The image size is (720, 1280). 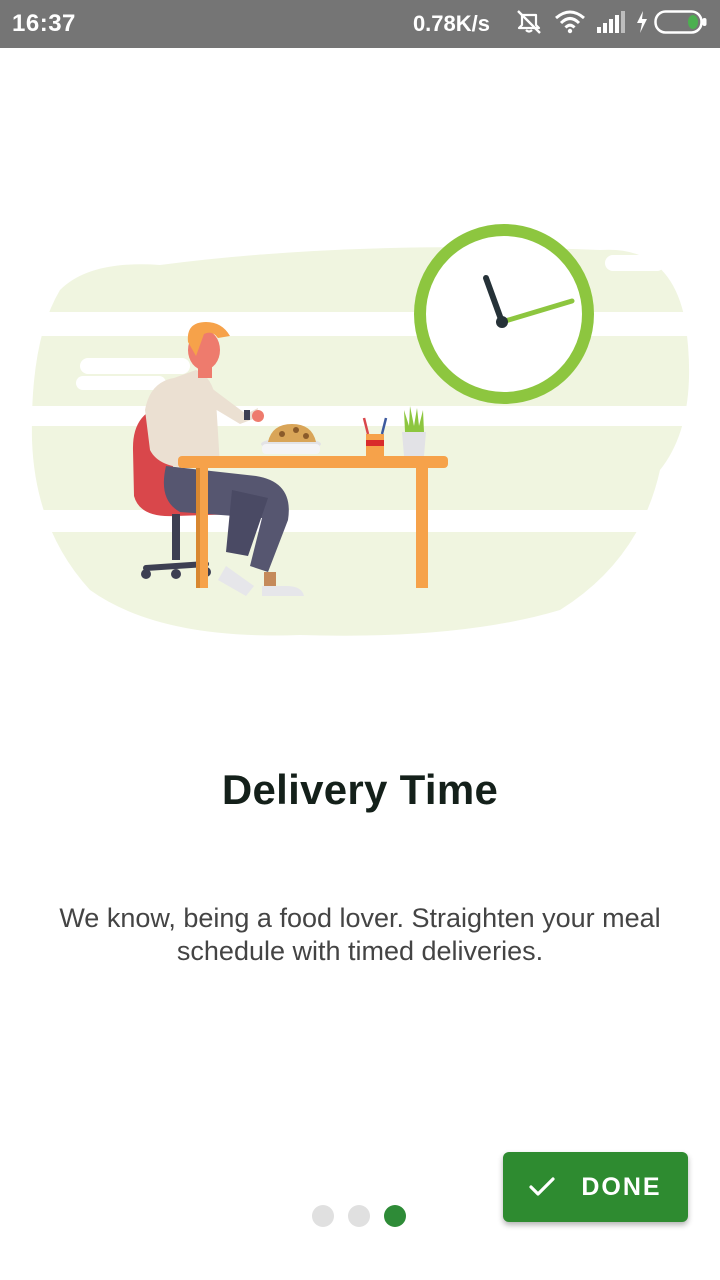 What do you see at coordinates (360, 789) in the screenshot?
I see `page-title: Delivery Time` at bounding box center [360, 789].